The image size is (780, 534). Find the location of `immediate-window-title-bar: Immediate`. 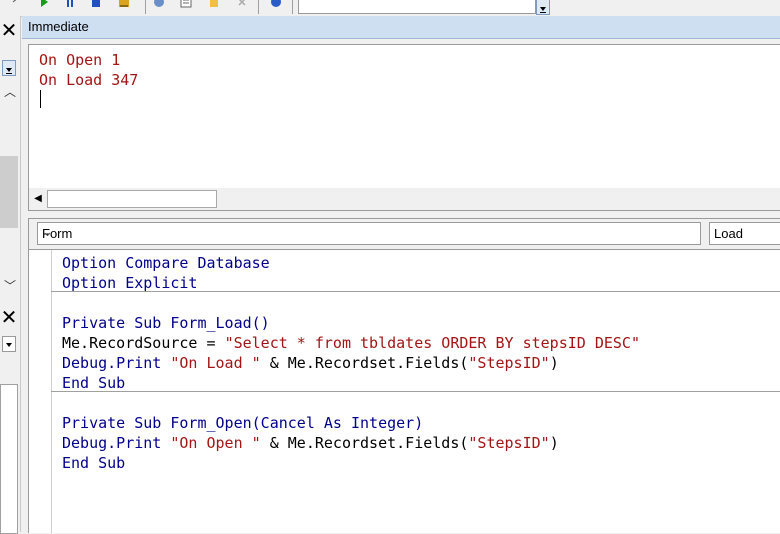

immediate-window-title-bar: Immediate is located at coordinates (401, 27).